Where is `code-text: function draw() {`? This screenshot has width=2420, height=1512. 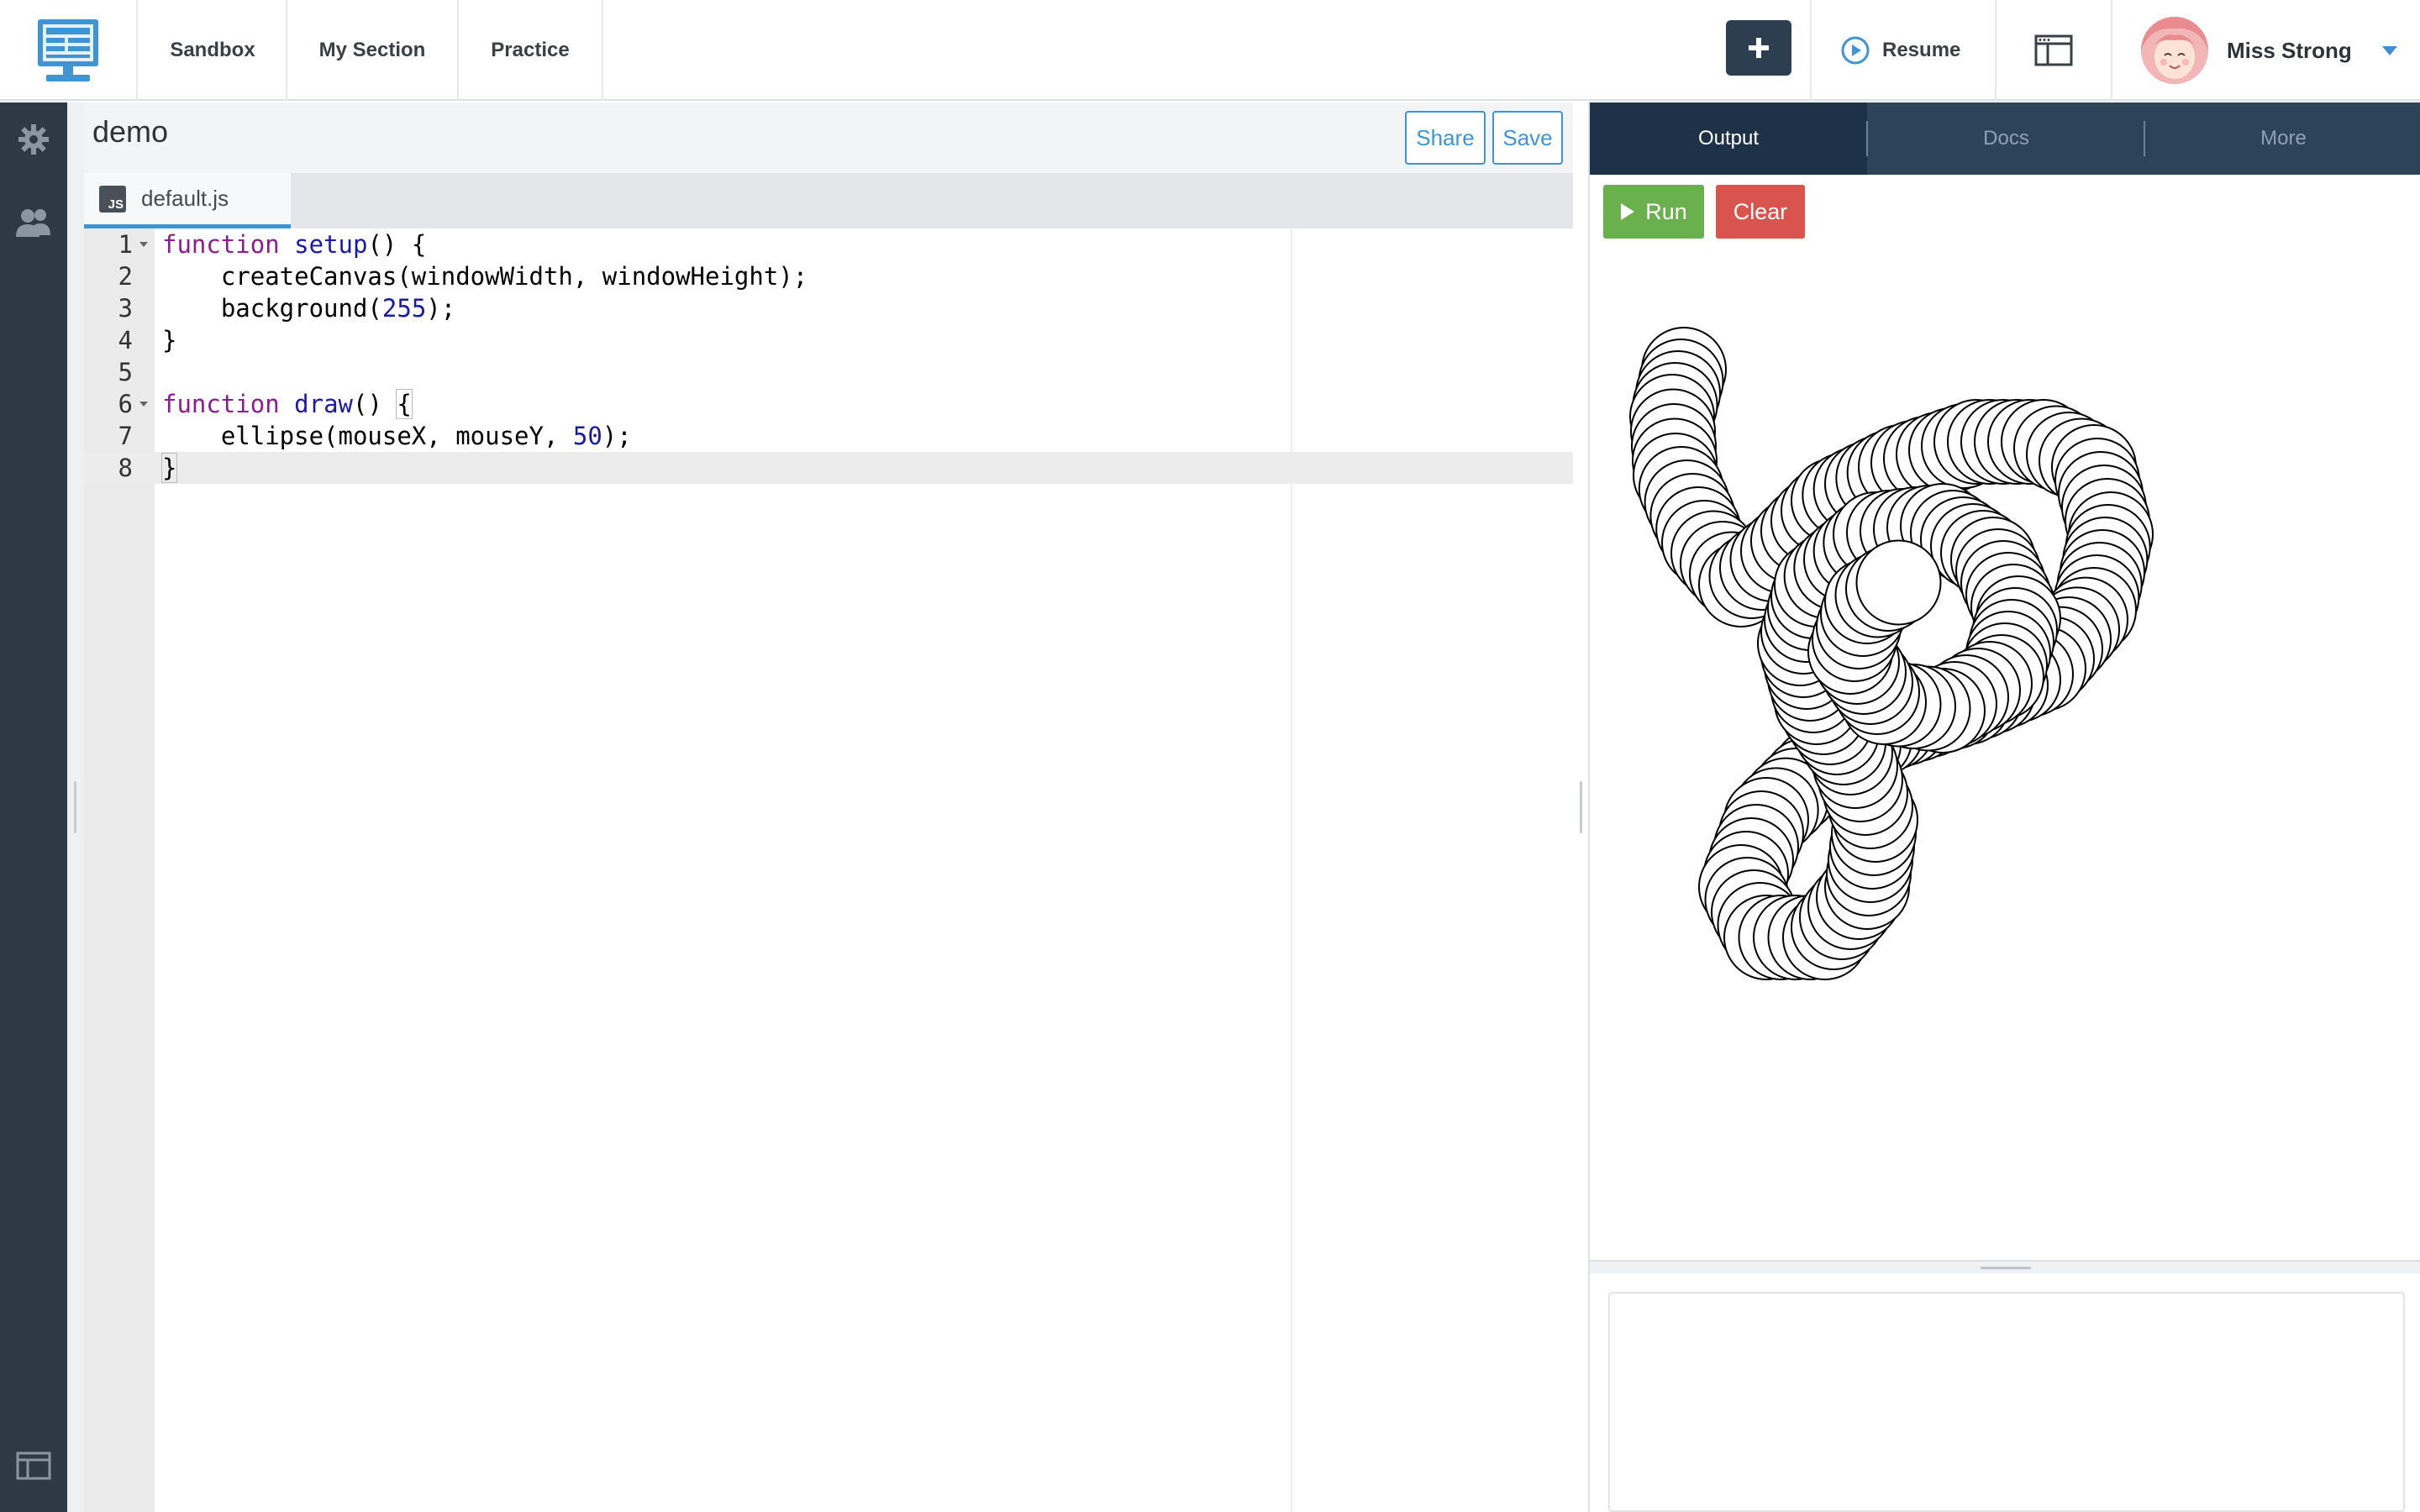 code-text: function draw() { is located at coordinates (287, 404).